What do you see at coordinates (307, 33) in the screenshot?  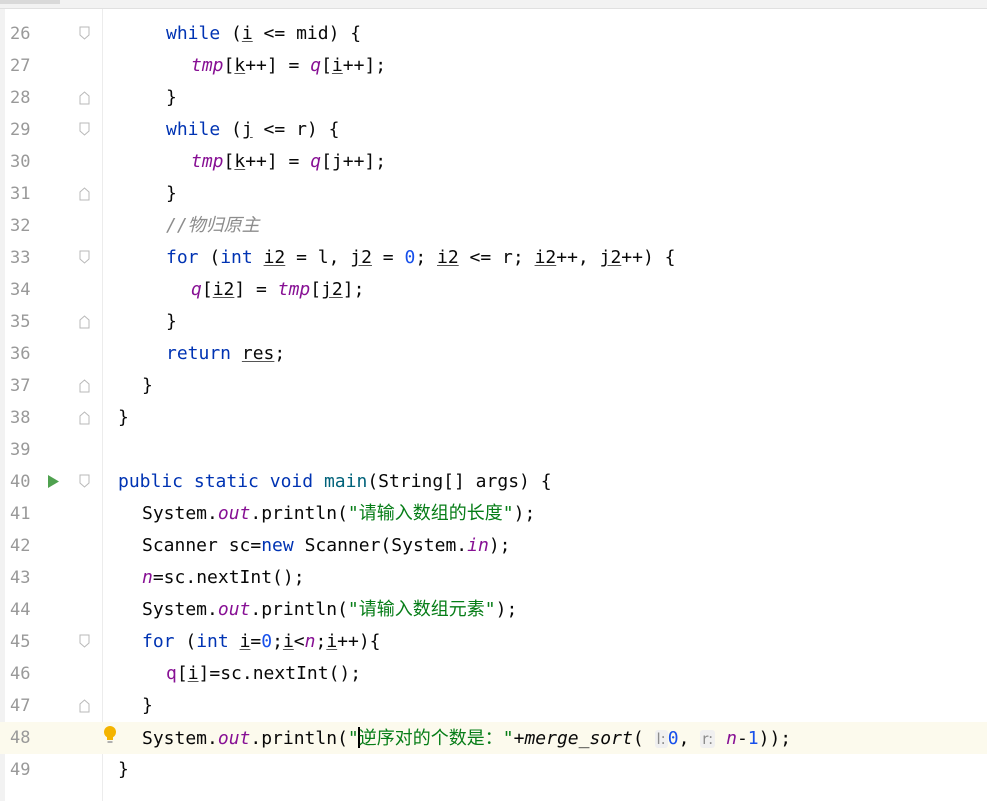 I see `code-text: <= mid) {` at bounding box center [307, 33].